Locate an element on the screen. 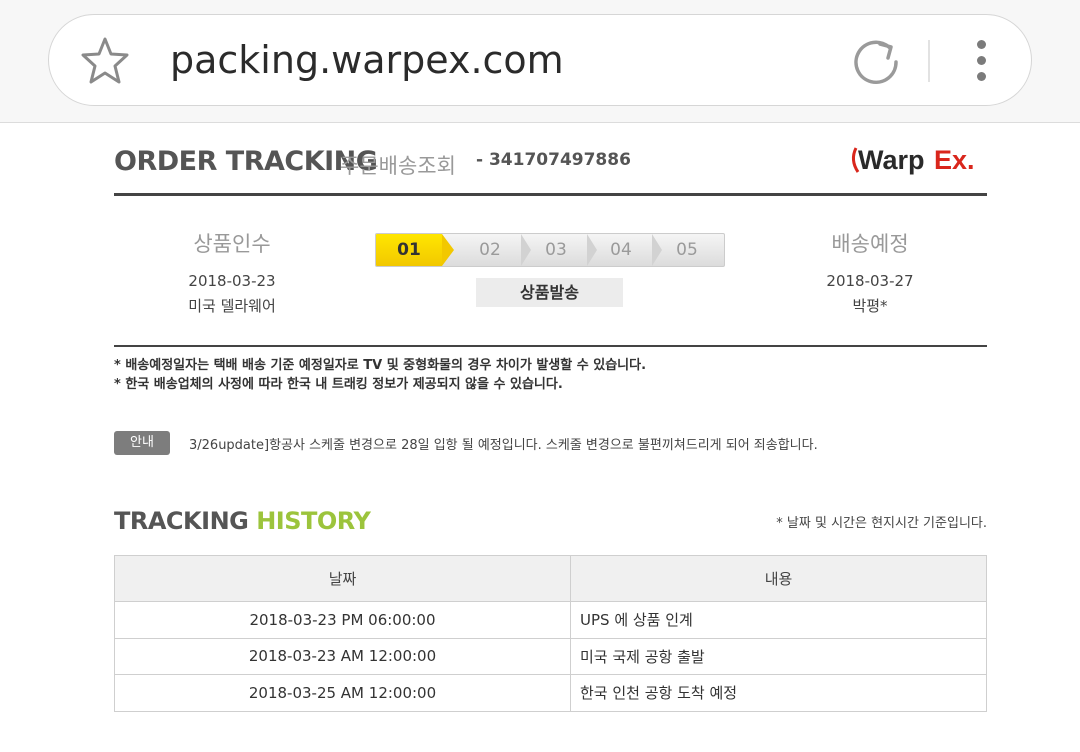 This screenshot has height=752, width=1080. table-row: 2018-03-23 AM 12:00:00 미국 국제 공항 출발 is located at coordinates (550, 656).